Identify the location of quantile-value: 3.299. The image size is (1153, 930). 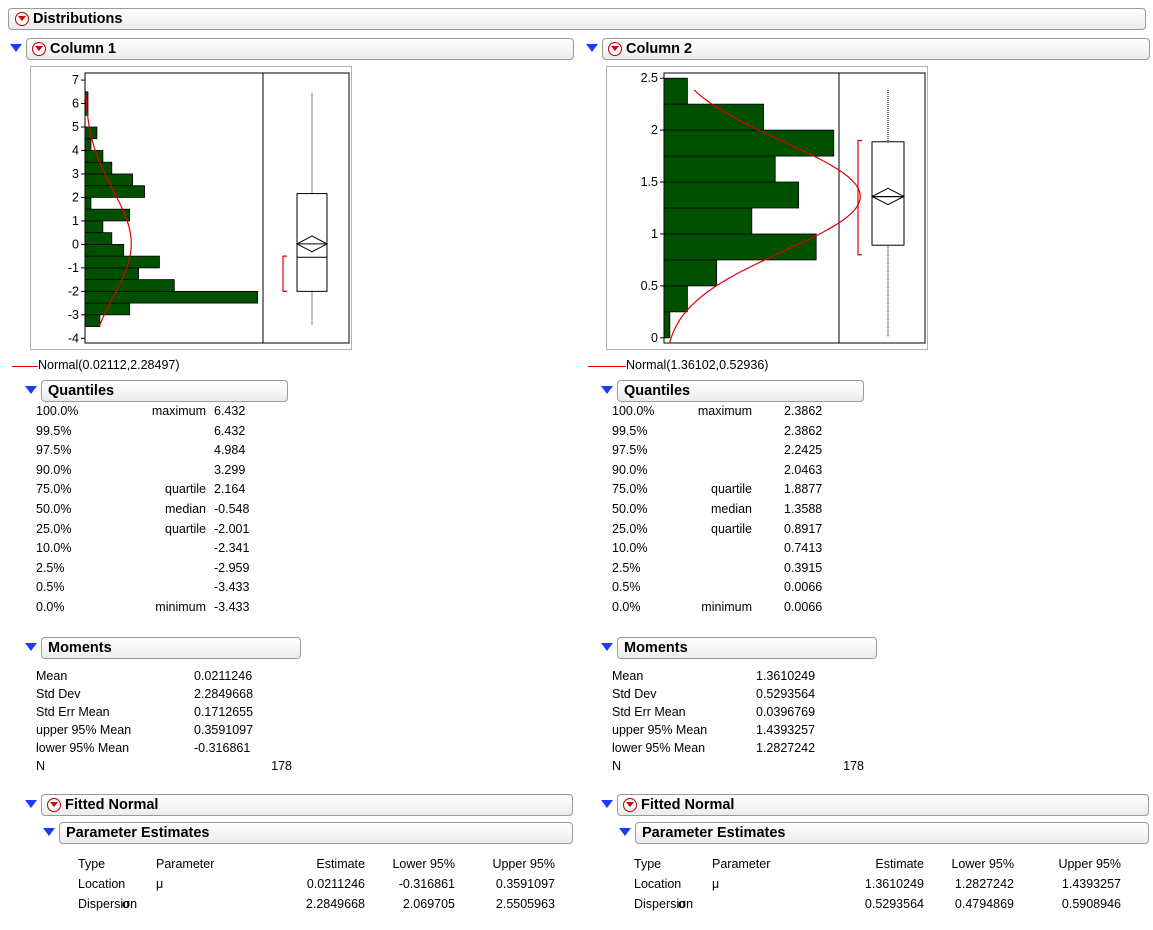
(230, 469).